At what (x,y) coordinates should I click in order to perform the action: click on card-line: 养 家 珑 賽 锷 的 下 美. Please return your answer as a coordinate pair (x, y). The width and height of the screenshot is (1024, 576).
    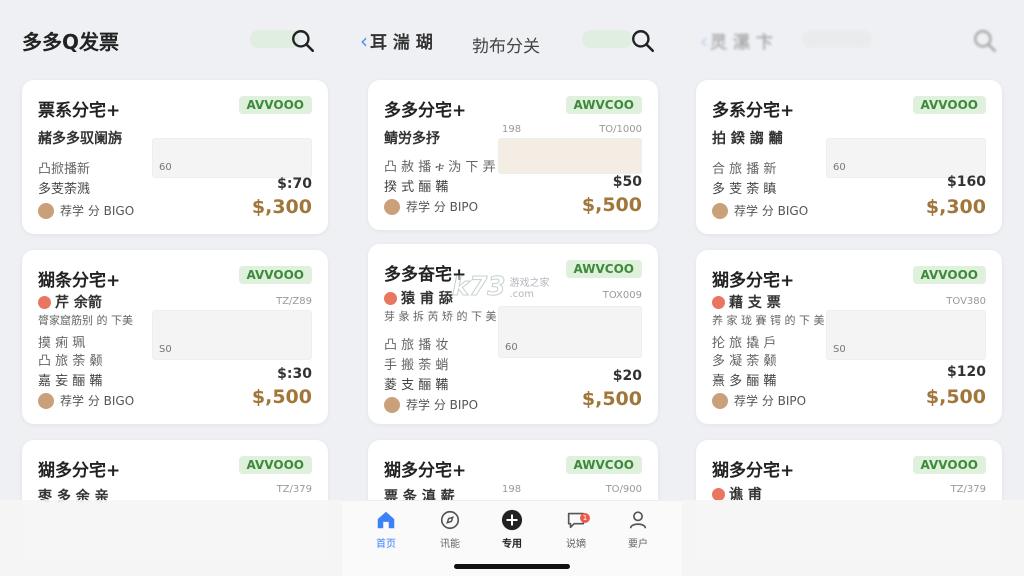
    Looking at the image, I should click on (768, 320).